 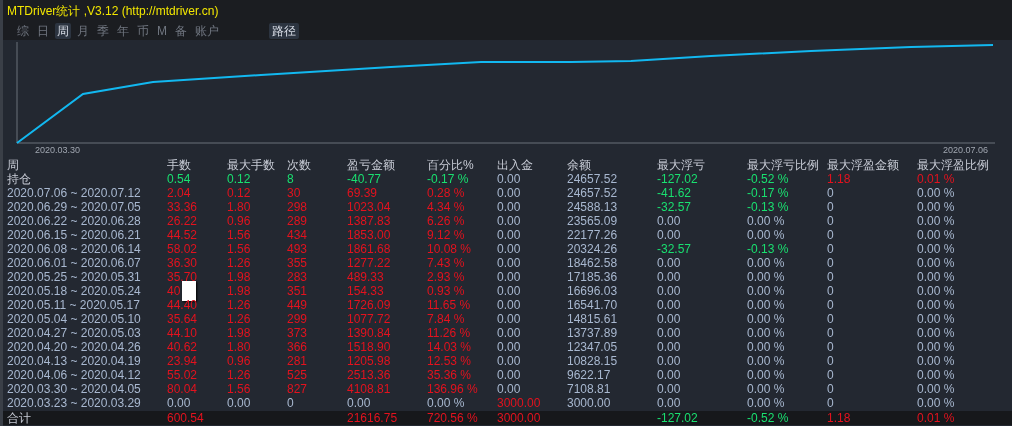 I want to click on table-cell: 17185.36, so click(x=592, y=277).